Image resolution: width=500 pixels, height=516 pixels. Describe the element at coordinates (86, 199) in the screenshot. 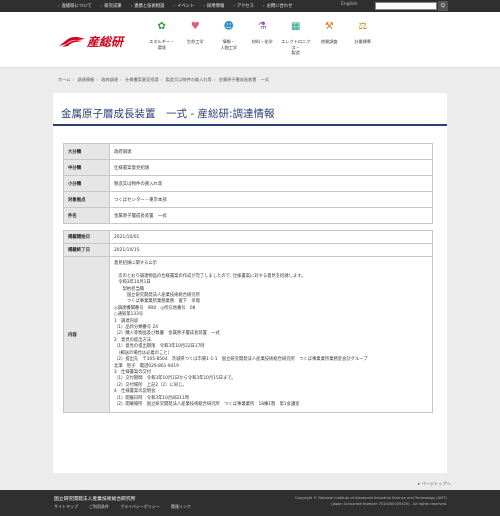

I see `row-key: 対象拠点` at that location.